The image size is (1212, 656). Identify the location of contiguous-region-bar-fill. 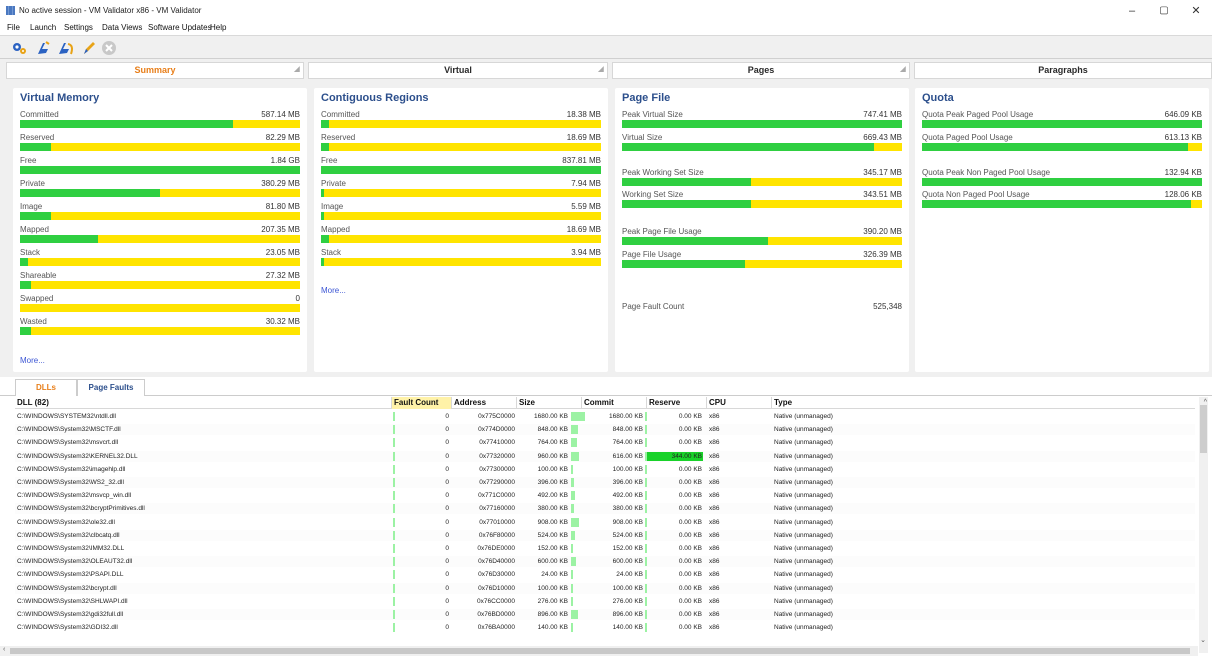
(322, 193).